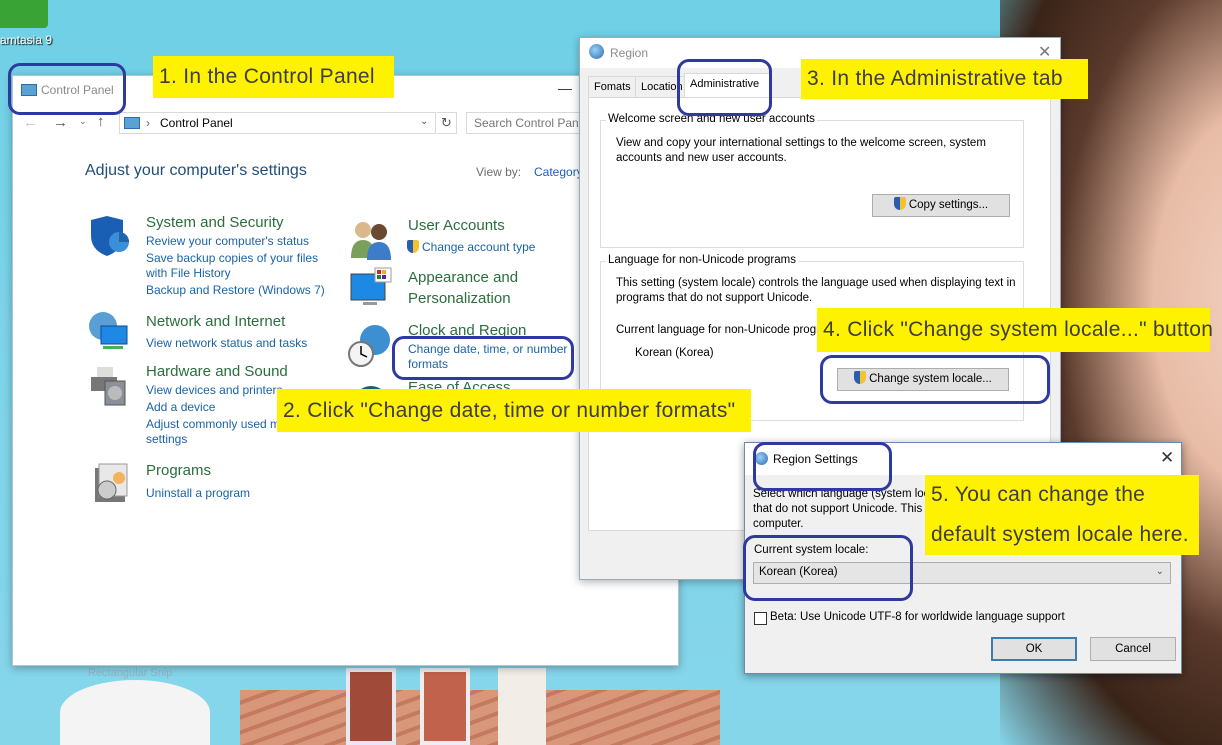 This screenshot has width=1222, height=745. I want to click on back-arrow-icon: ←, so click(30, 122).